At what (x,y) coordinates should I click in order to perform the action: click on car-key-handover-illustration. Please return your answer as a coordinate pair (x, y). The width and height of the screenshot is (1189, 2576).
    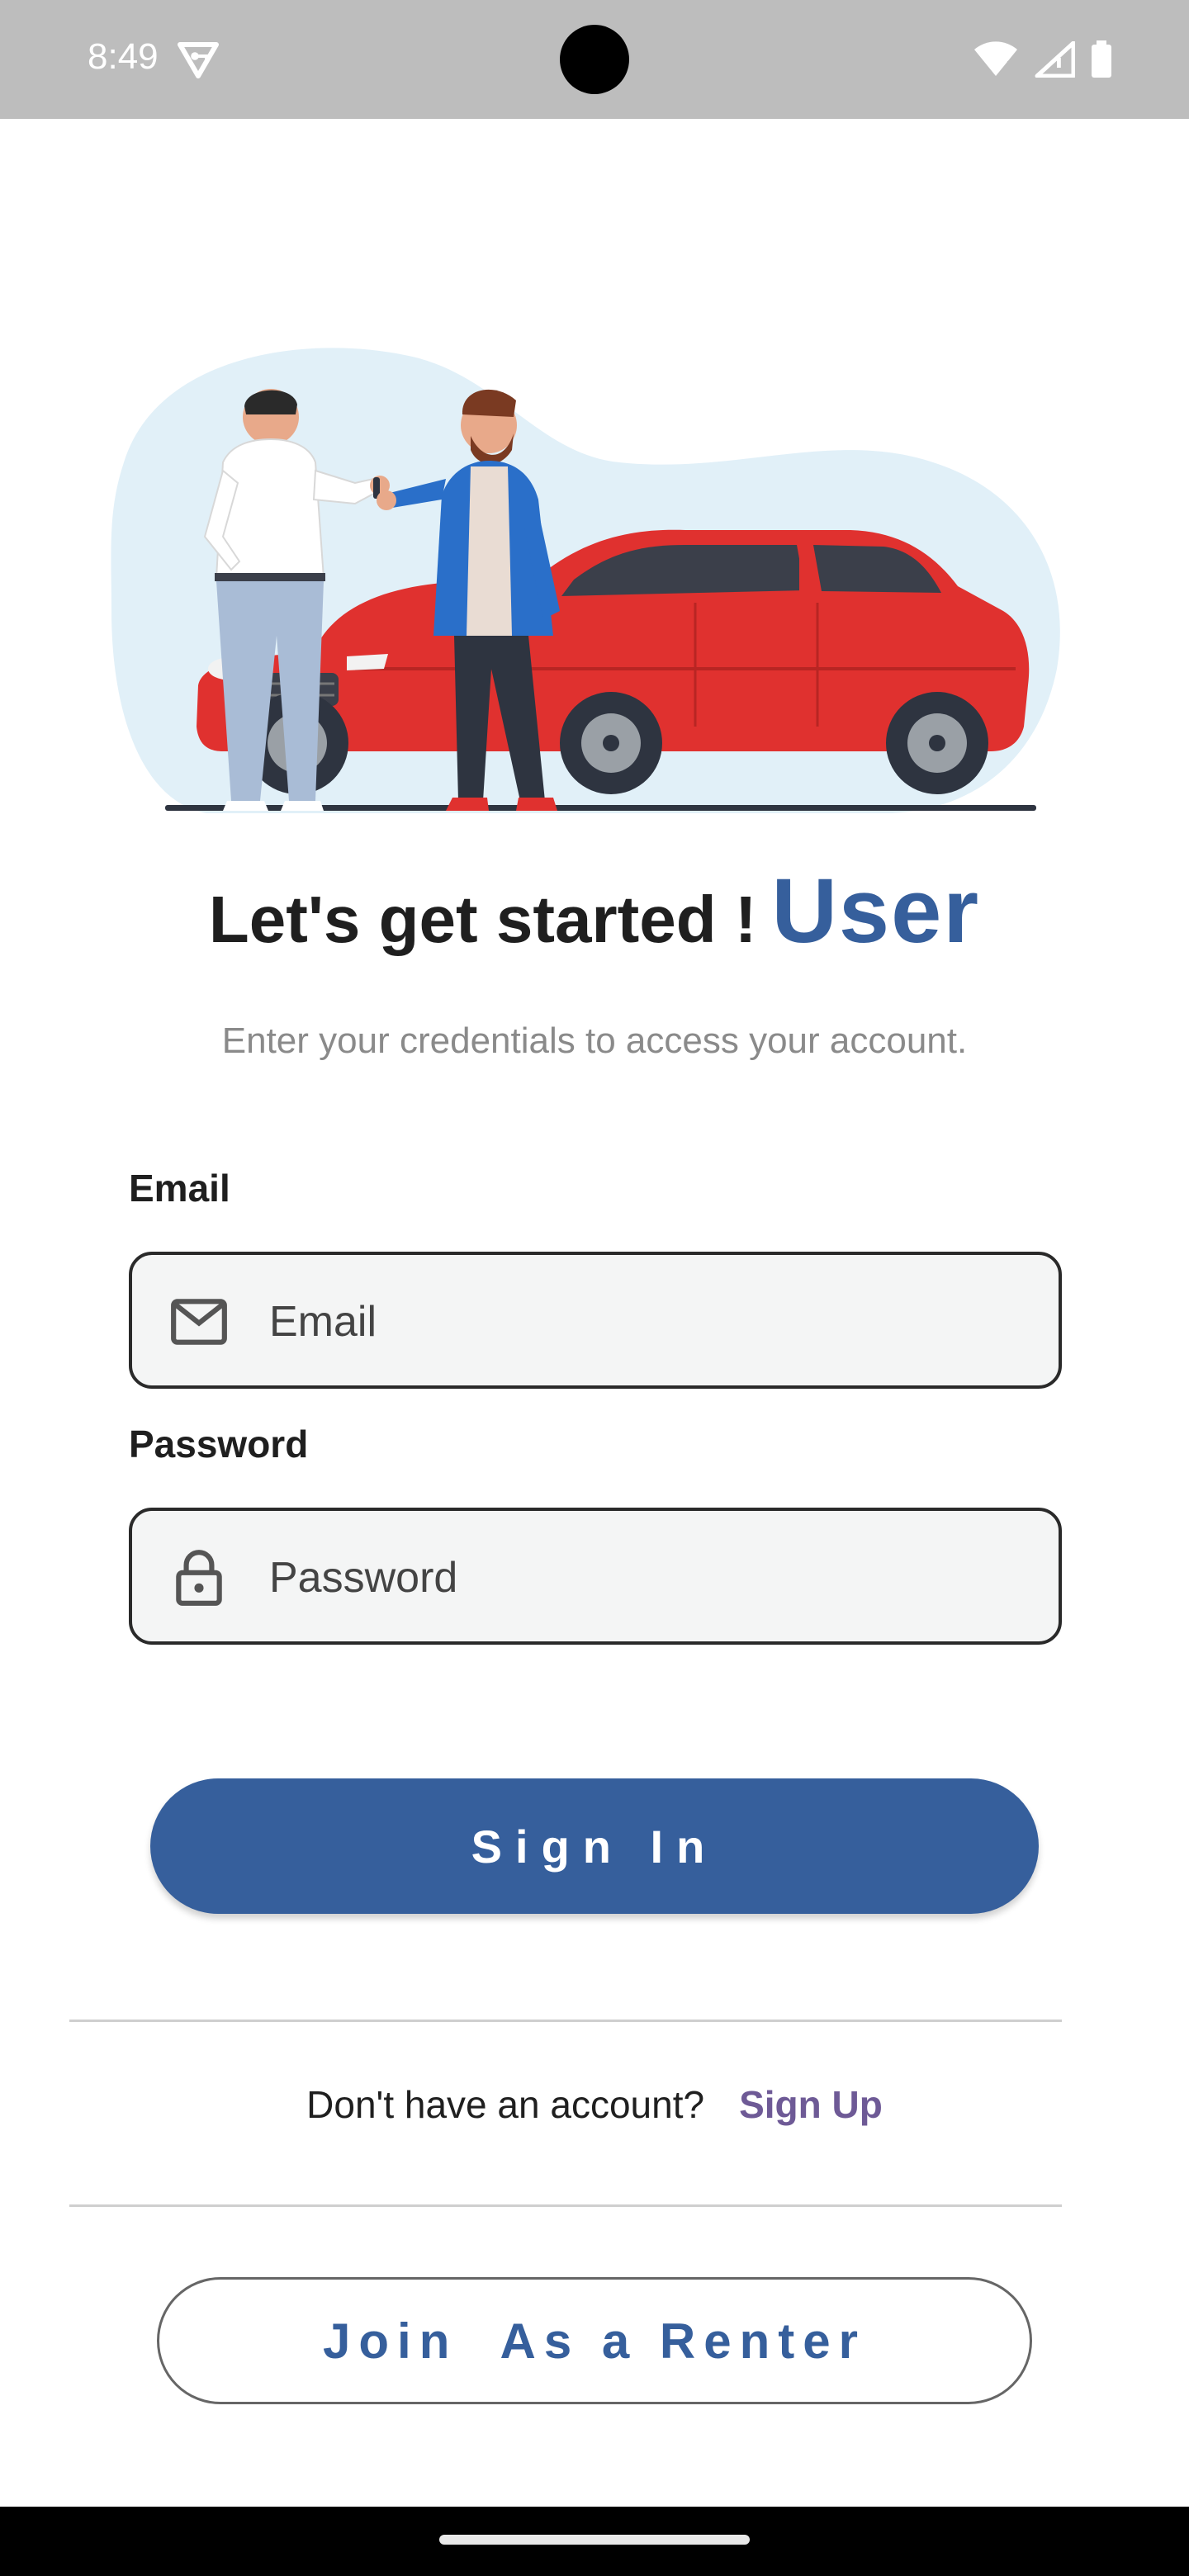
    Looking at the image, I should click on (585, 581).